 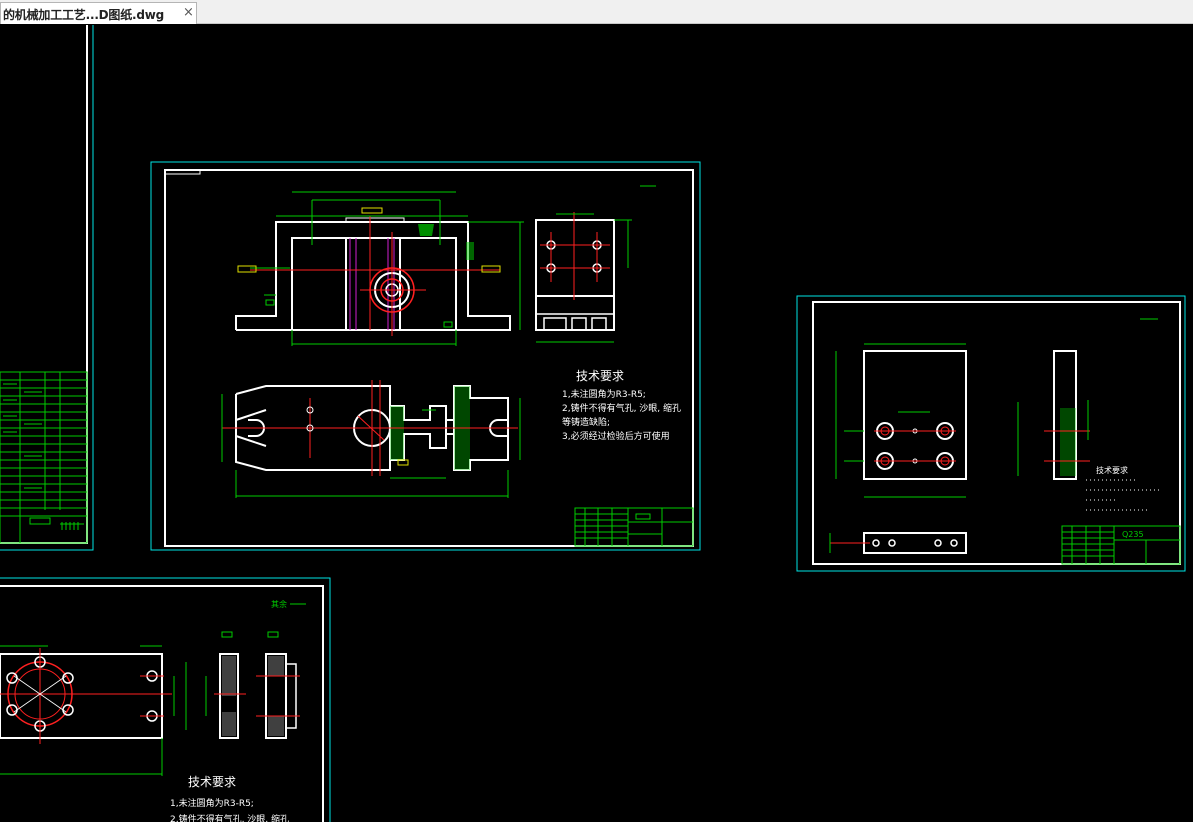 I want to click on document-tab: 的机械加工工艺...D图纸.dwg ×, so click(x=98, y=13).